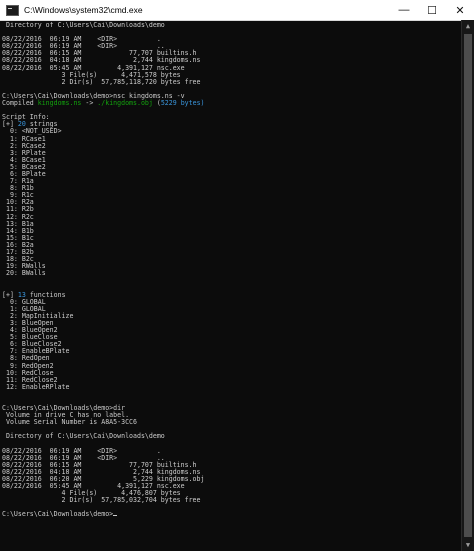 The width and height of the screenshot is (474, 551). What do you see at coordinates (232, 344) in the screenshot?
I see `console-line: 6: BlueClose2` at bounding box center [232, 344].